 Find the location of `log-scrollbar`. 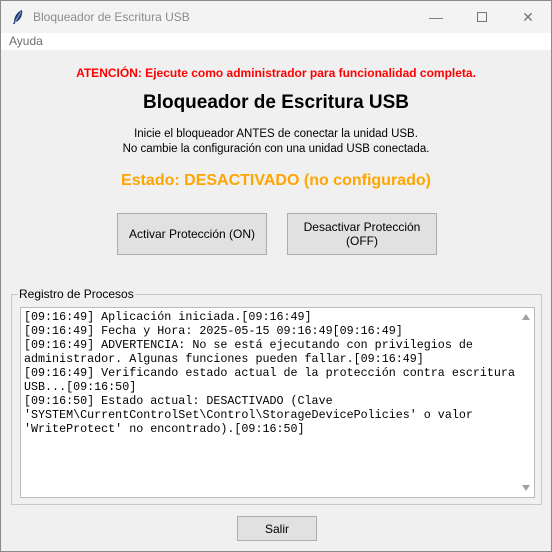

log-scrollbar is located at coordinates (526, 402).